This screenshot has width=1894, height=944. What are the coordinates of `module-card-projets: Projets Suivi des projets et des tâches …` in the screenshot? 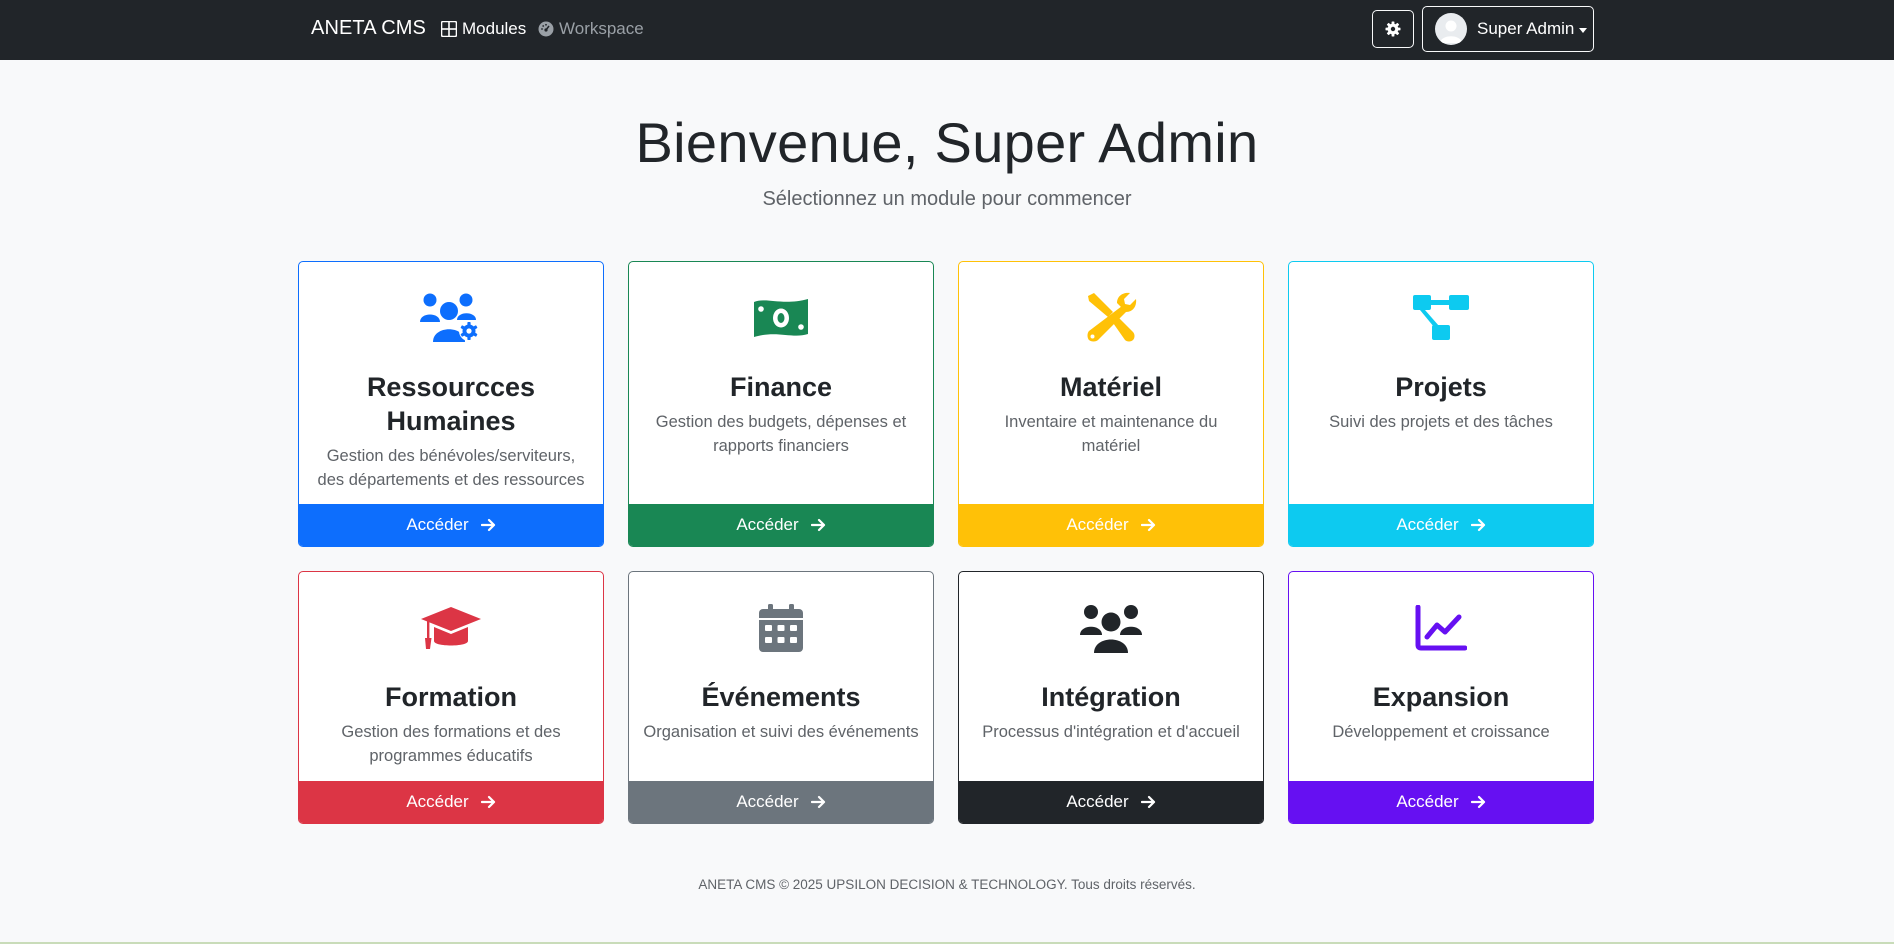 It's located at (1441, 404).